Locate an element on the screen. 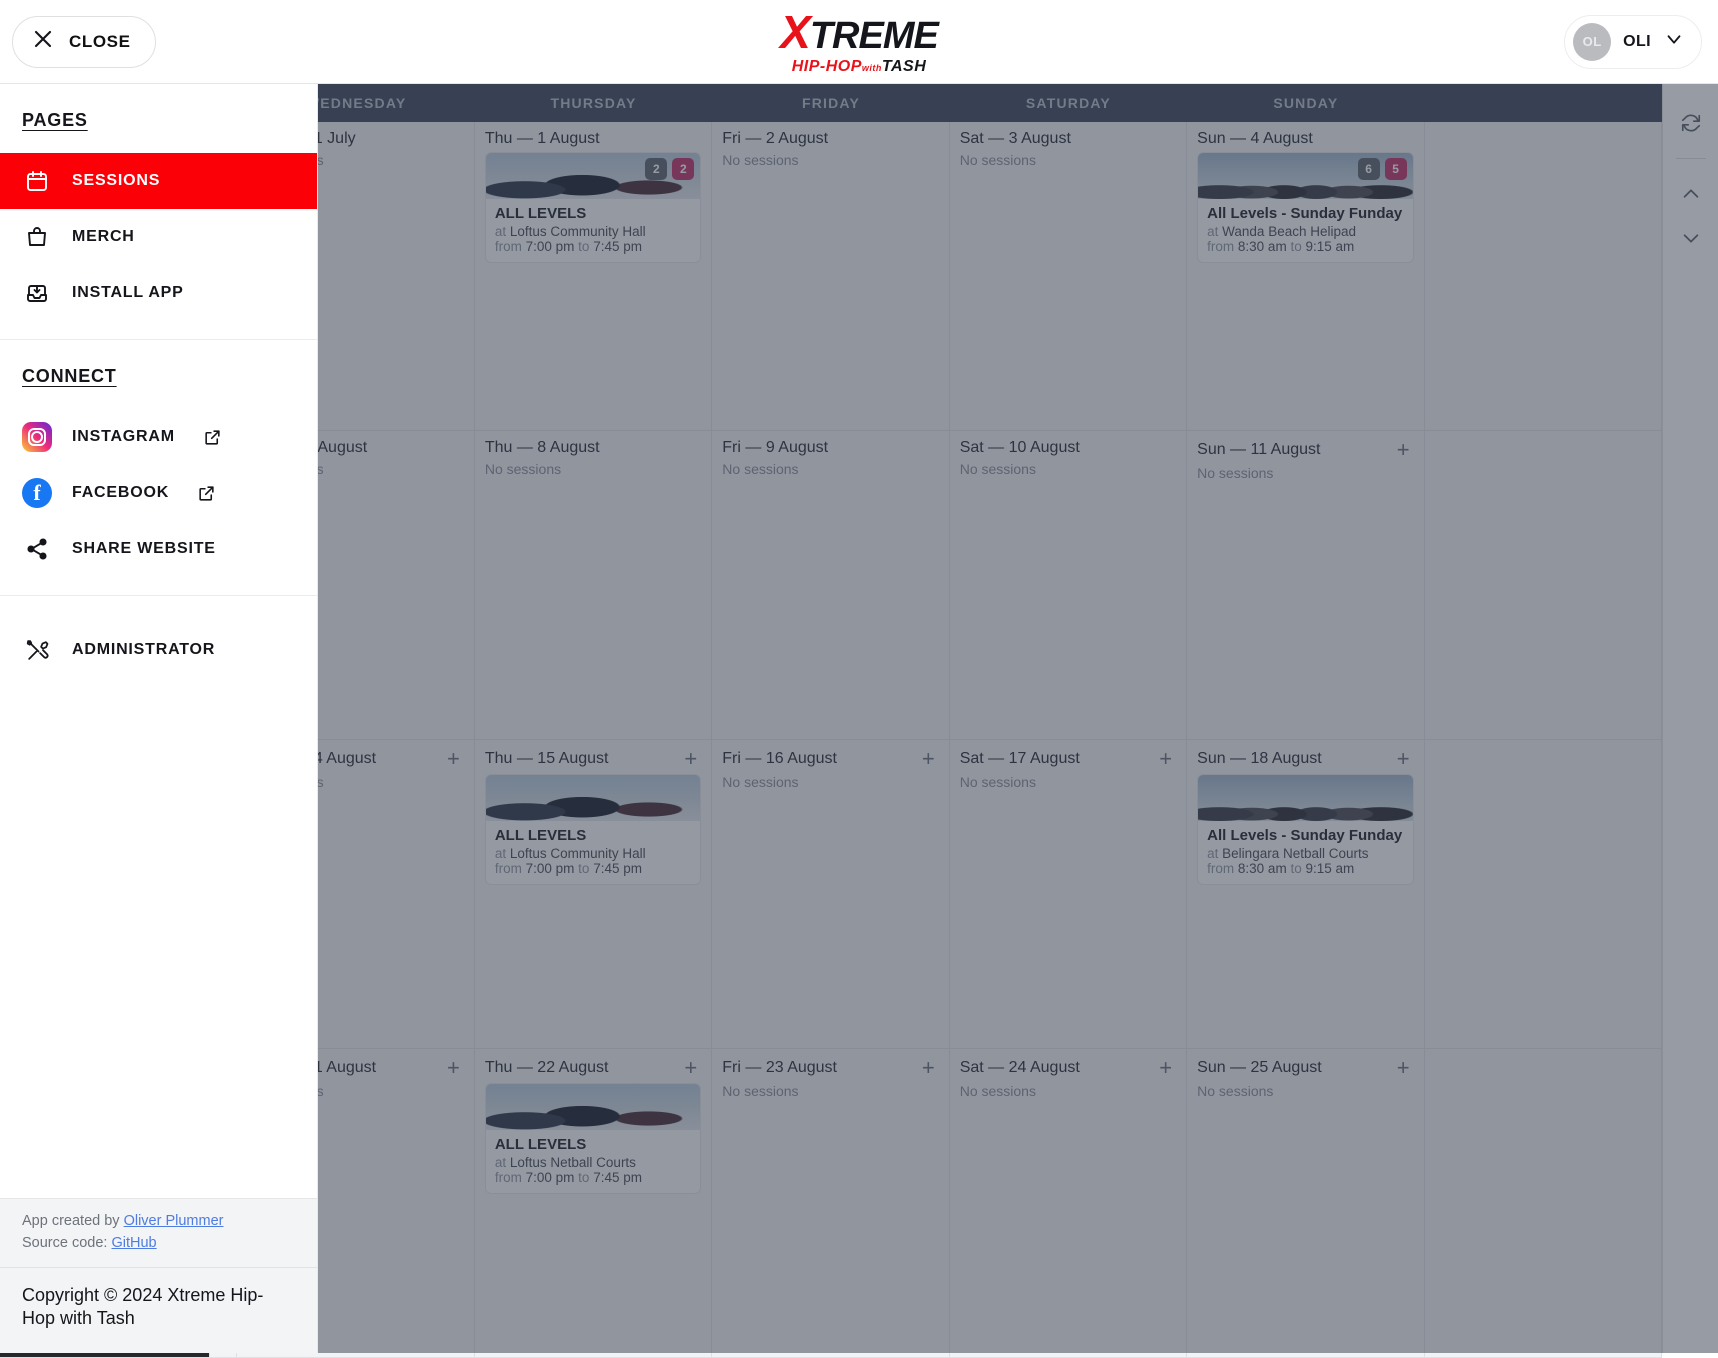 The width and height of the screenshot is (1718, 1358). instagram-icon is located at coordinates (37, 437).